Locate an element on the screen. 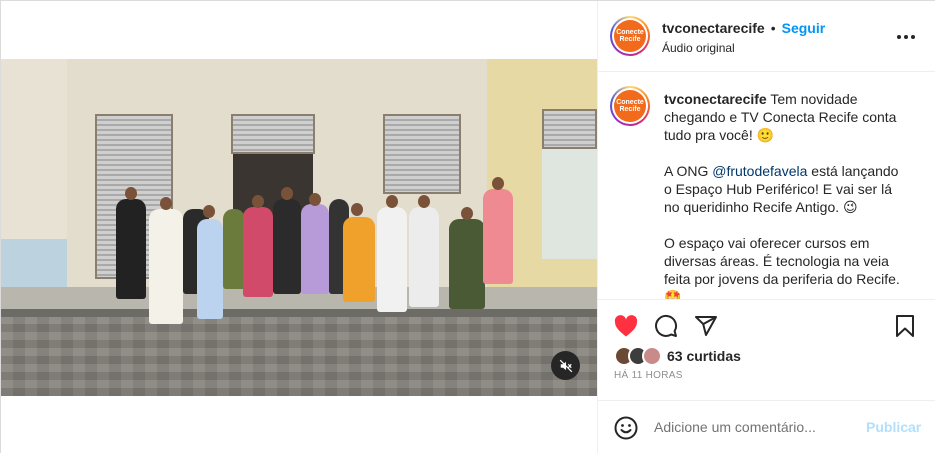  mention-link: @frutodefavela is located at coordinates (759, 171).